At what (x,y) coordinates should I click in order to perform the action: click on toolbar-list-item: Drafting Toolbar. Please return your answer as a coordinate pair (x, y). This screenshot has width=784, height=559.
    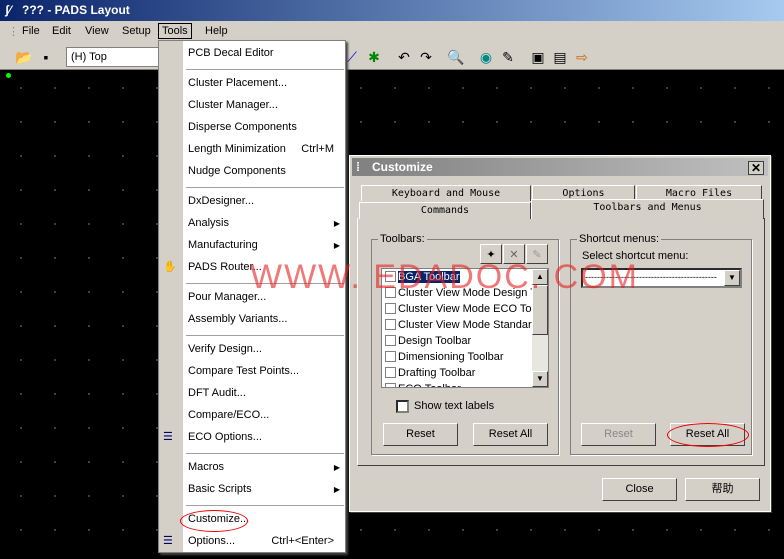
    Looking at the image, I should click on (429, 373).